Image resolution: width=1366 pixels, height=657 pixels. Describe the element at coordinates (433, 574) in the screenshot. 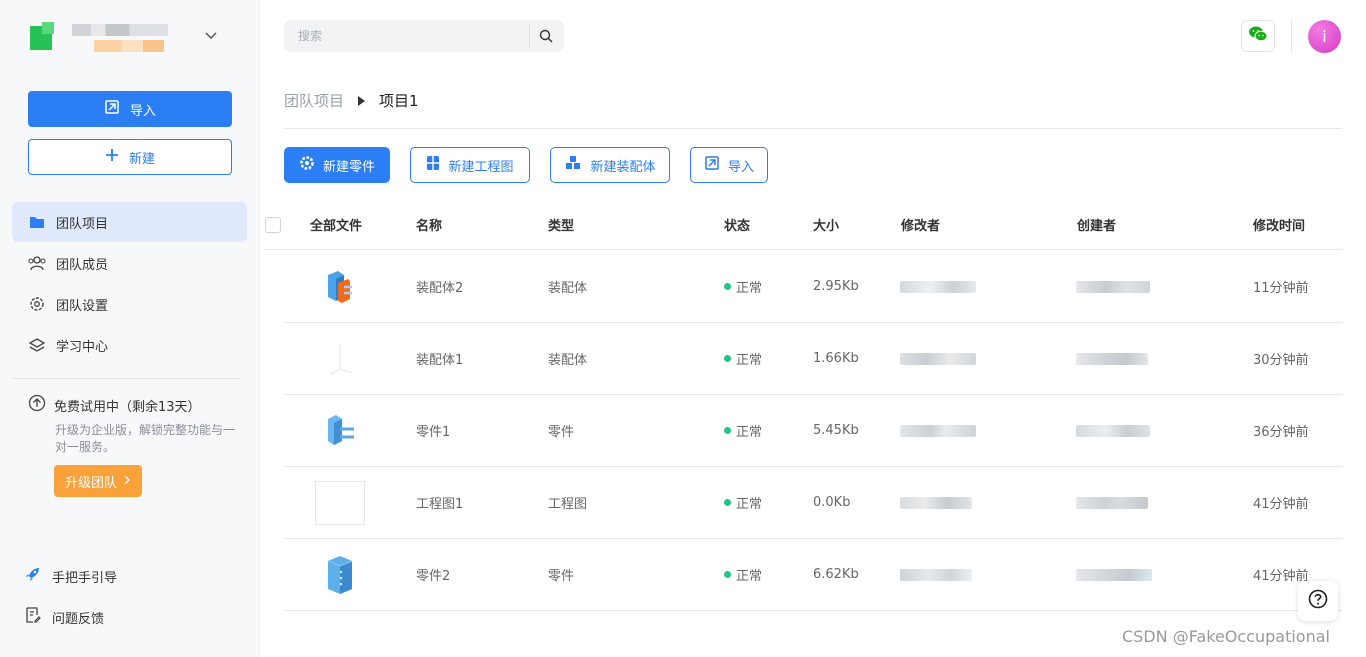

I see `file-name: 零件2` at that location.